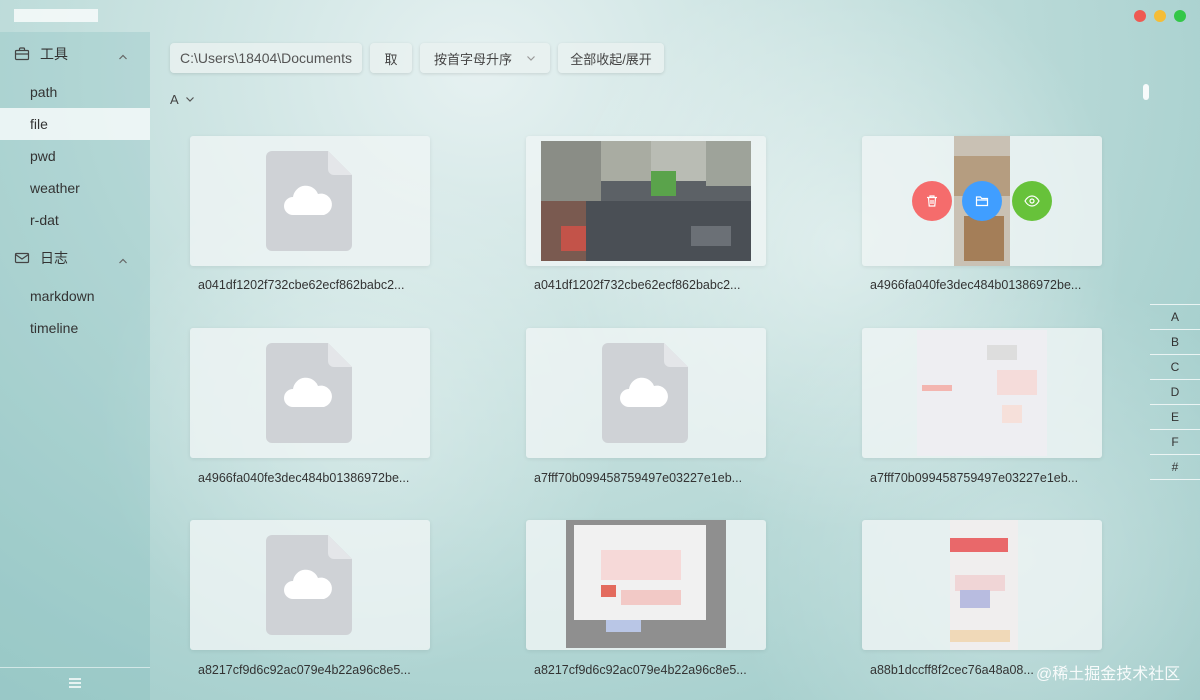 This screenshot has width=1200, height=700. What do you see at coordinates (1175, 341) in the screenshot?
I see `index-letter-b: B` at bounding box center [1175, 341].